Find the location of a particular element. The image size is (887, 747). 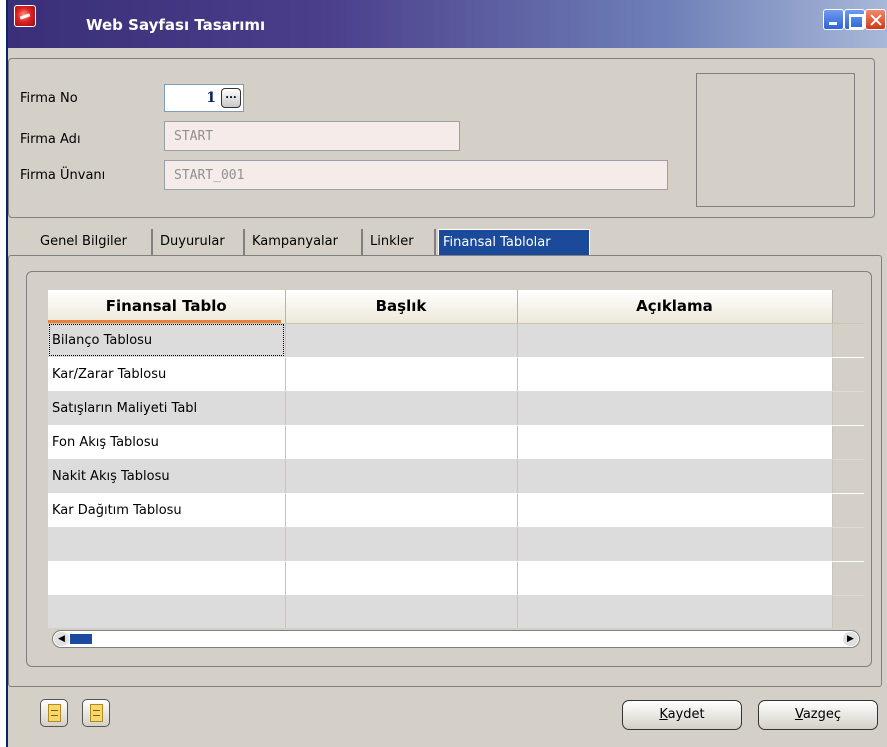

firma-adi-field: START is located at coordinates (312, 136).